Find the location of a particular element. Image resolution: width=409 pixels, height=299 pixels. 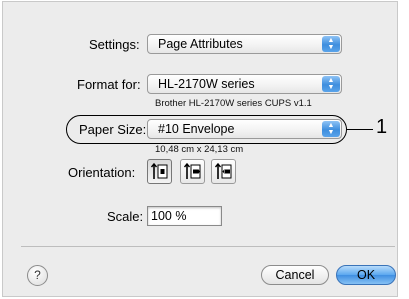

format-for-popup: HL-2170W series ▲ ▼ is located at coordinates (244, 84).